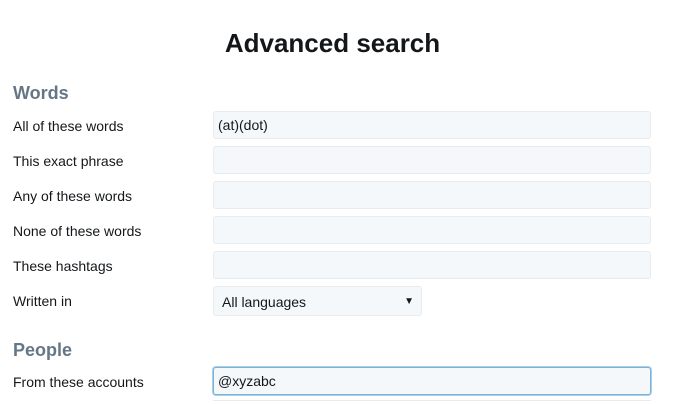 This screenshot has width=677, height=404. Describe the element at coordinates (43, 350) in the screenshot. I see `people-section-heading: People` at that location.